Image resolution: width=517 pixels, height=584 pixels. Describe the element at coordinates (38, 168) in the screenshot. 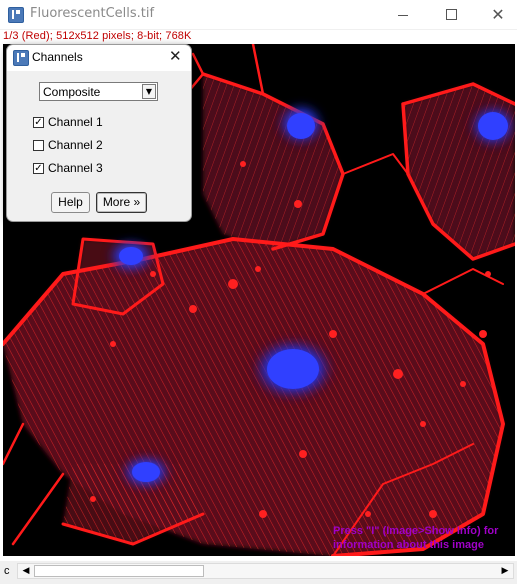

I see `channel-3-checkbox: ✓` at that location.